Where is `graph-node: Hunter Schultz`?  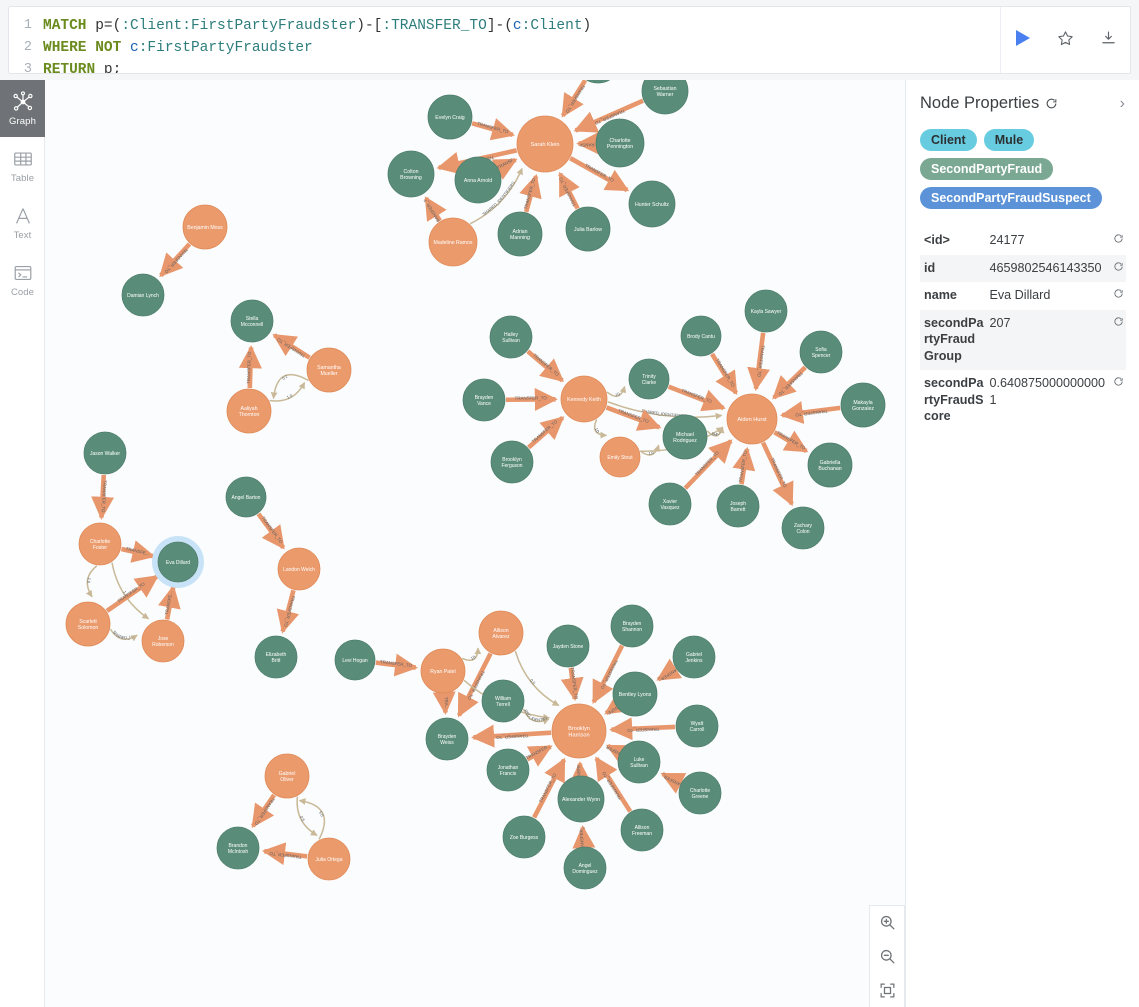 graph-node: Hunter Schultz is located at coordinates (652, 204).